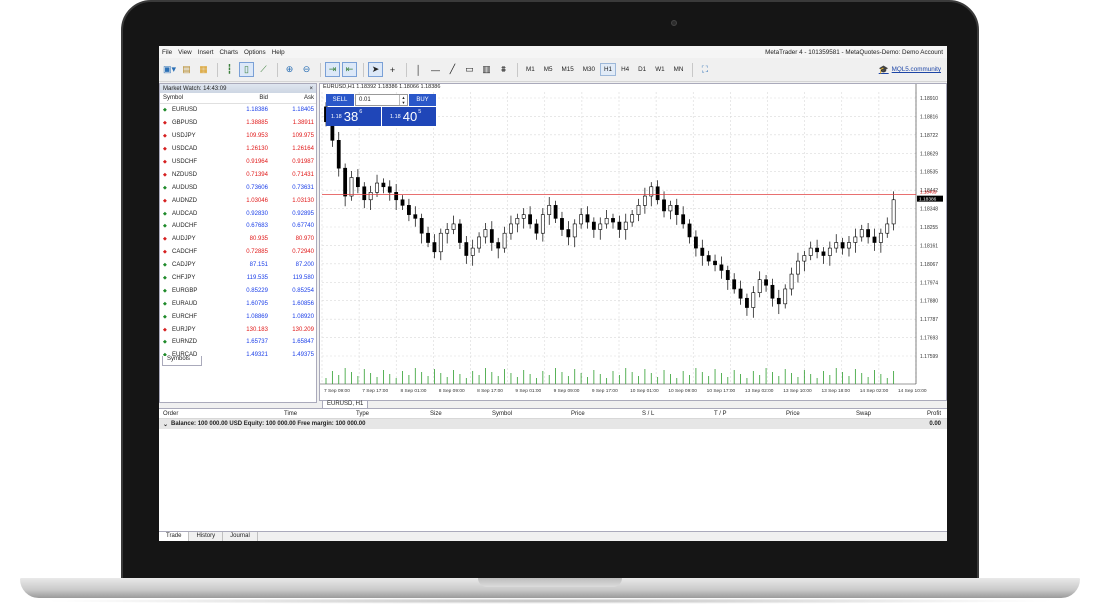 The height and width of the screenshot is (608, 1100). What do you see at coordinates (578, 414) in the screenshot?
I see `col-price: Price` at bounding box center [578, 414].